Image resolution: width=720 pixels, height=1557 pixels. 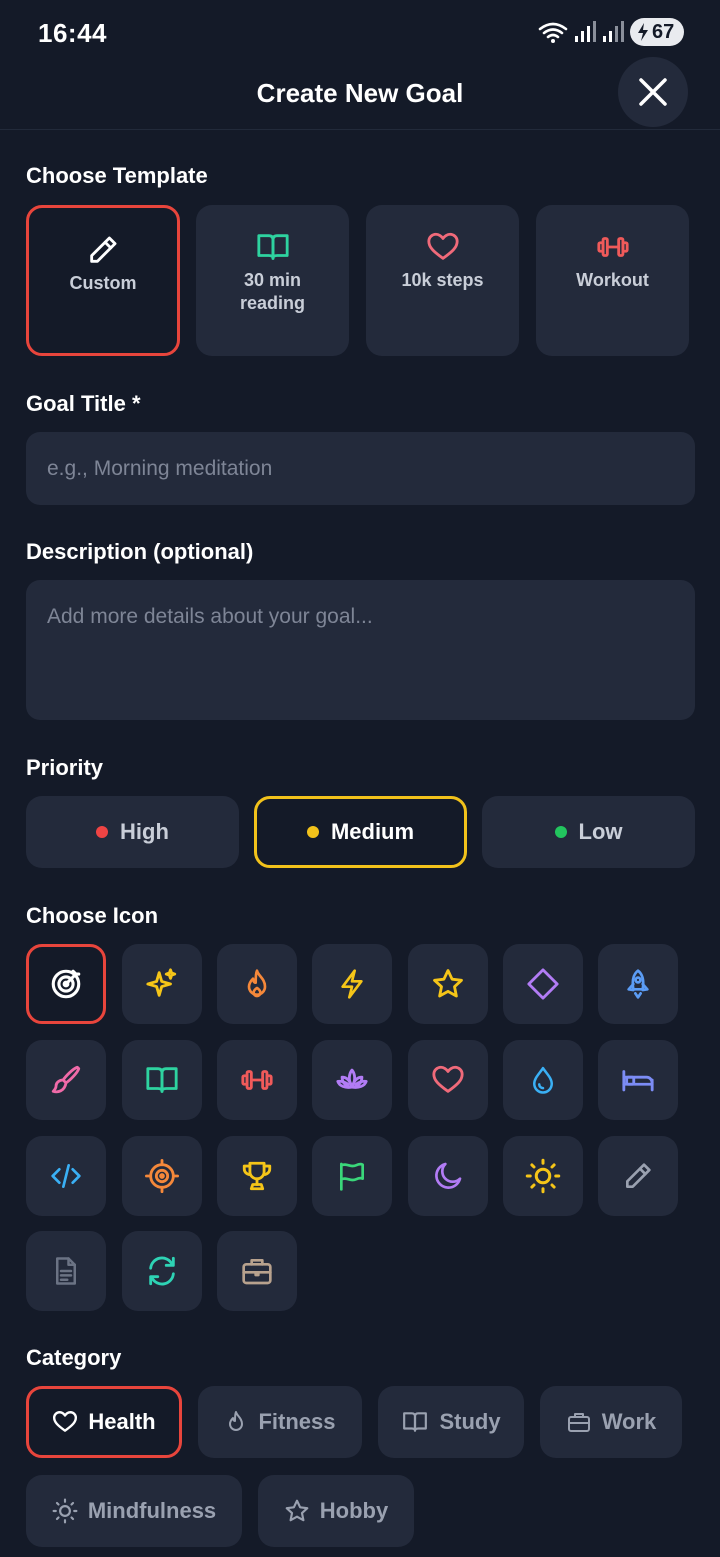 I want to click on sun-icon, so click(x=65, y=1511).